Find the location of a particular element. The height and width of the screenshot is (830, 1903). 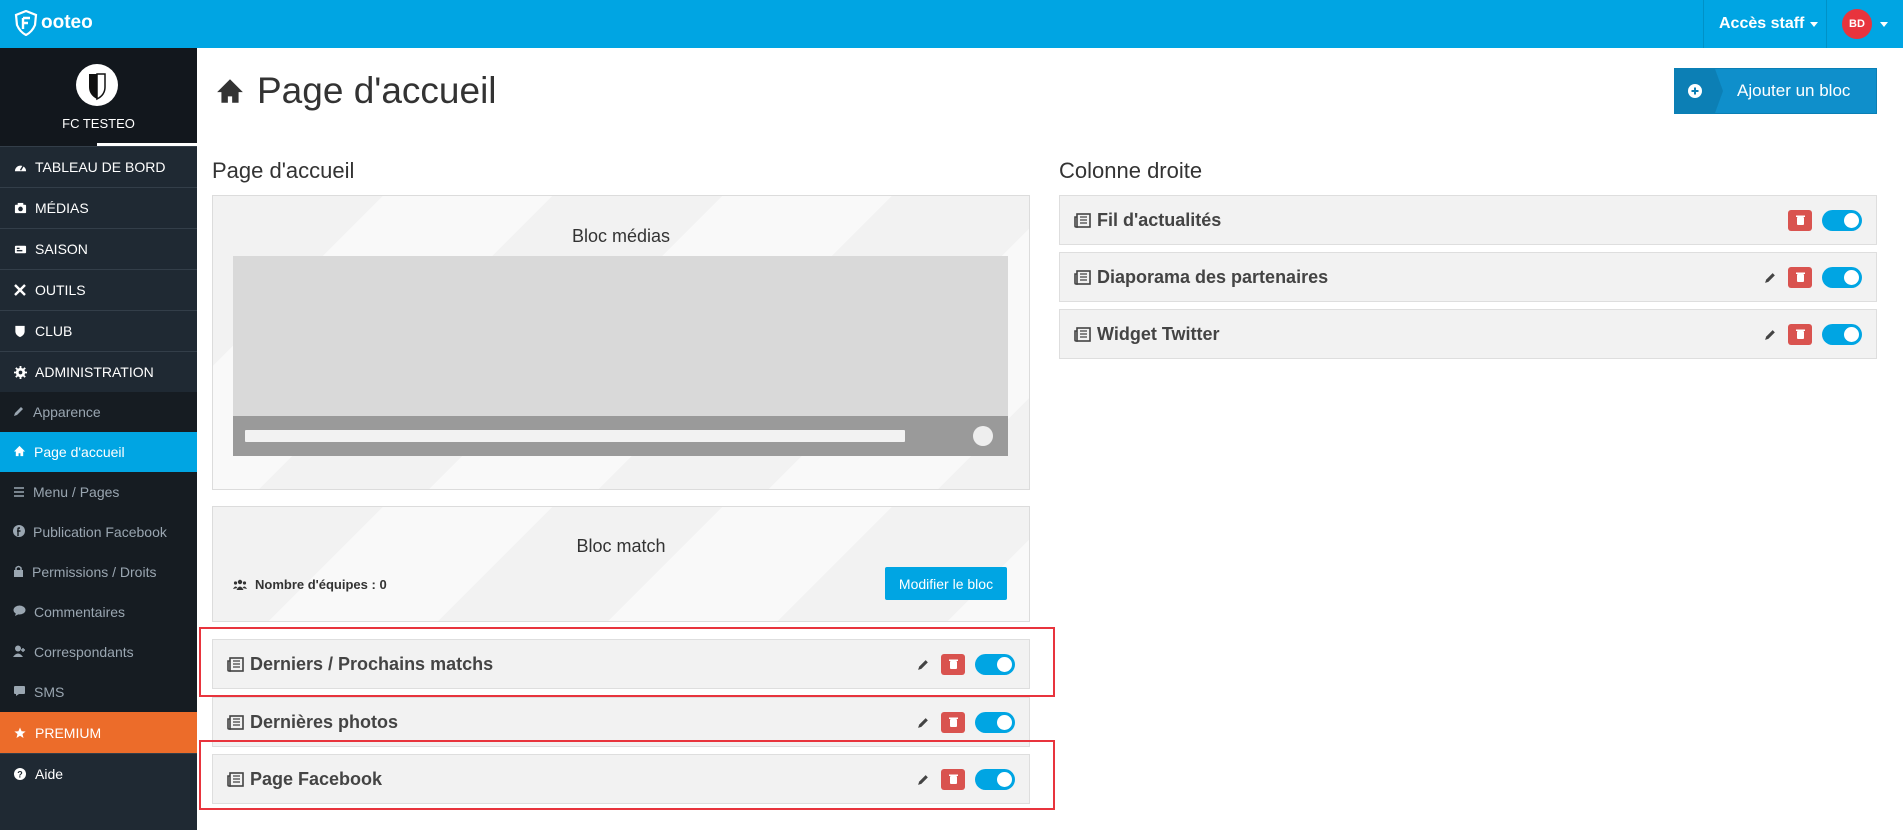

users-icon is located at coordinates (240, 584).